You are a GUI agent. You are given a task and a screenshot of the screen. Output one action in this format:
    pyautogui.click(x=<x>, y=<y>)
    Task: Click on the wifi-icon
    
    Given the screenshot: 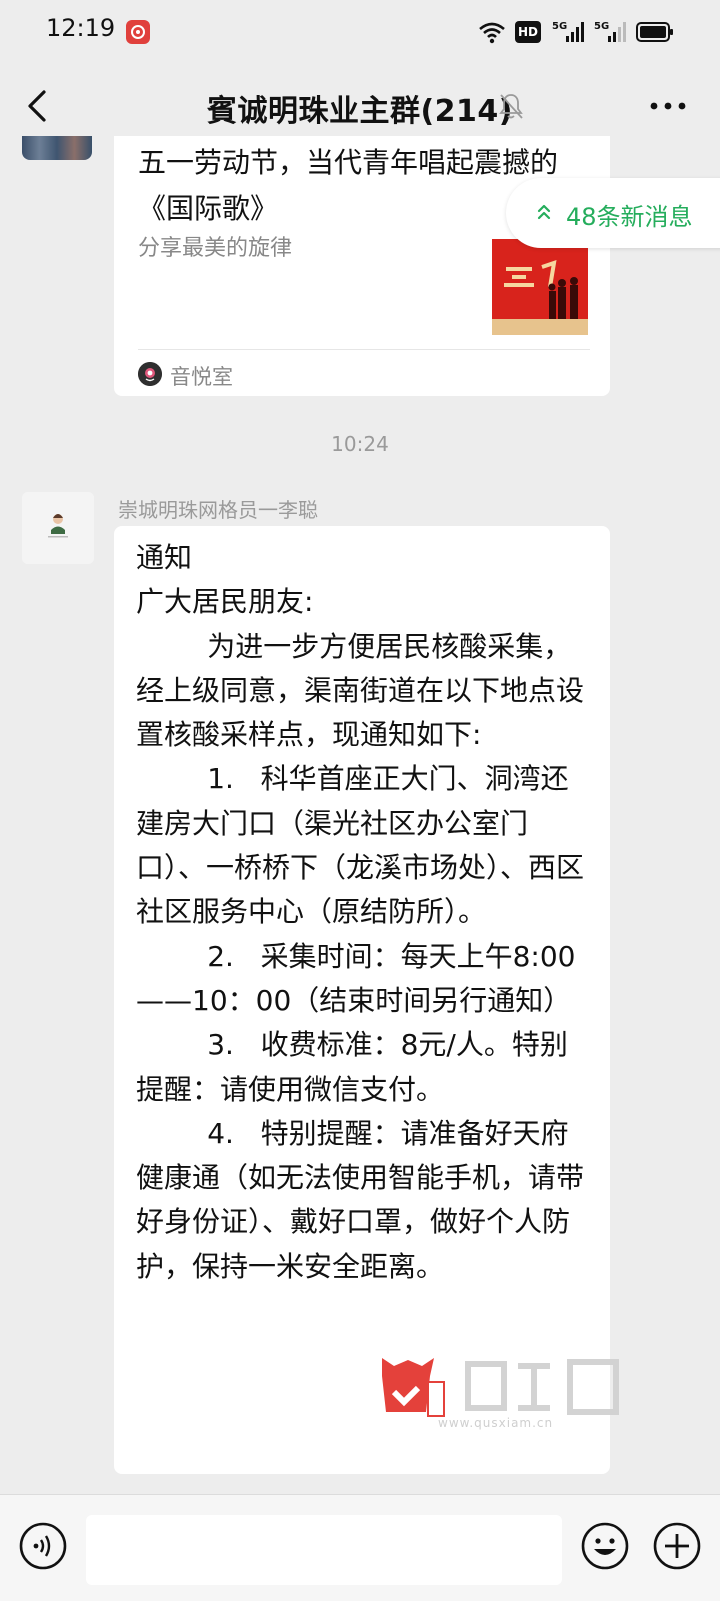 What is the action you would take?
    pyautogui.click(x=492, y=33)
    